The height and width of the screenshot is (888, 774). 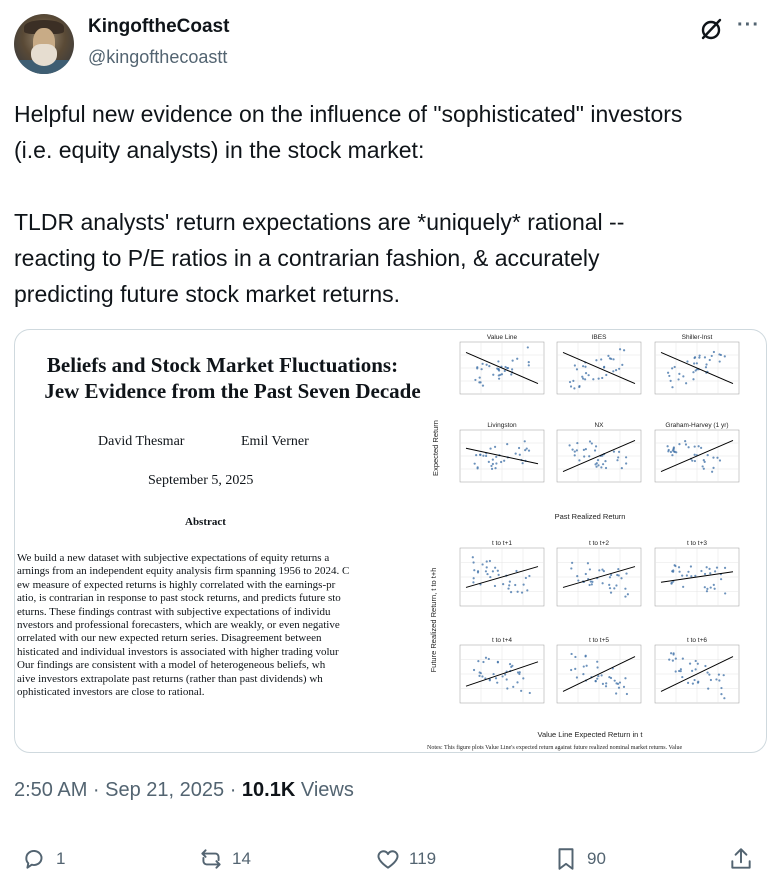 What do you see at coordinates (697, 337) in the screenshot?
I see `panel-title: Shiller-Inst` at bounding box center [697, 337].